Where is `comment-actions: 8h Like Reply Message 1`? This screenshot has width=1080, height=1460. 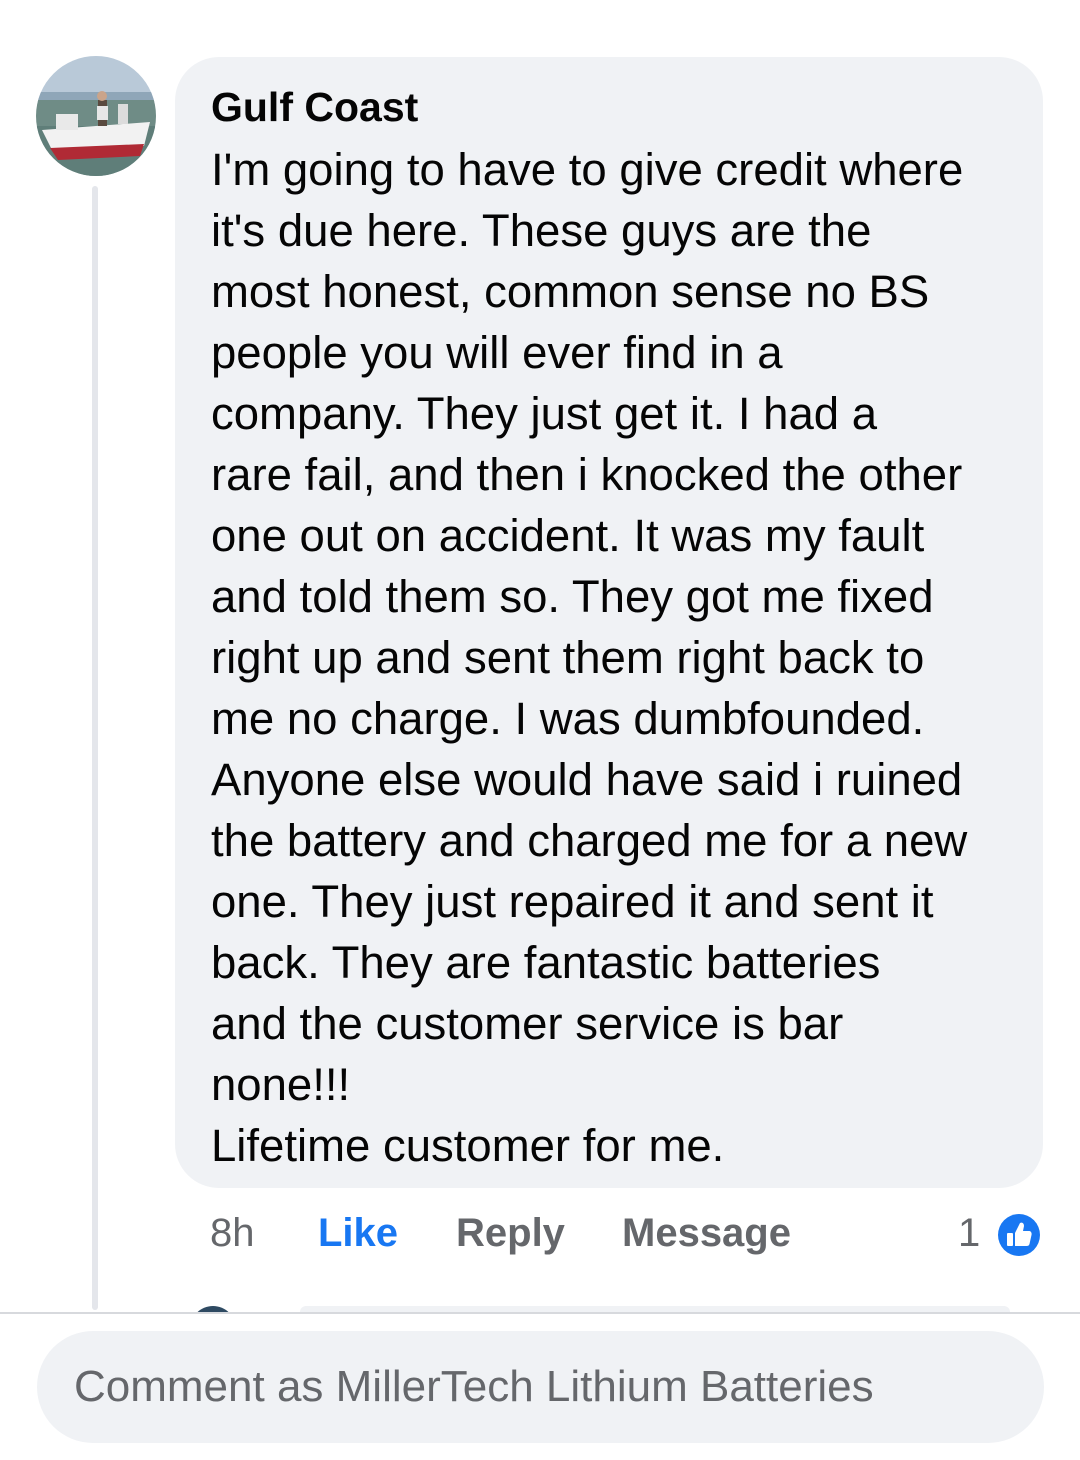 comment-actions: 8h Like Reply Message 1 is located at coordinates (540, 1236).